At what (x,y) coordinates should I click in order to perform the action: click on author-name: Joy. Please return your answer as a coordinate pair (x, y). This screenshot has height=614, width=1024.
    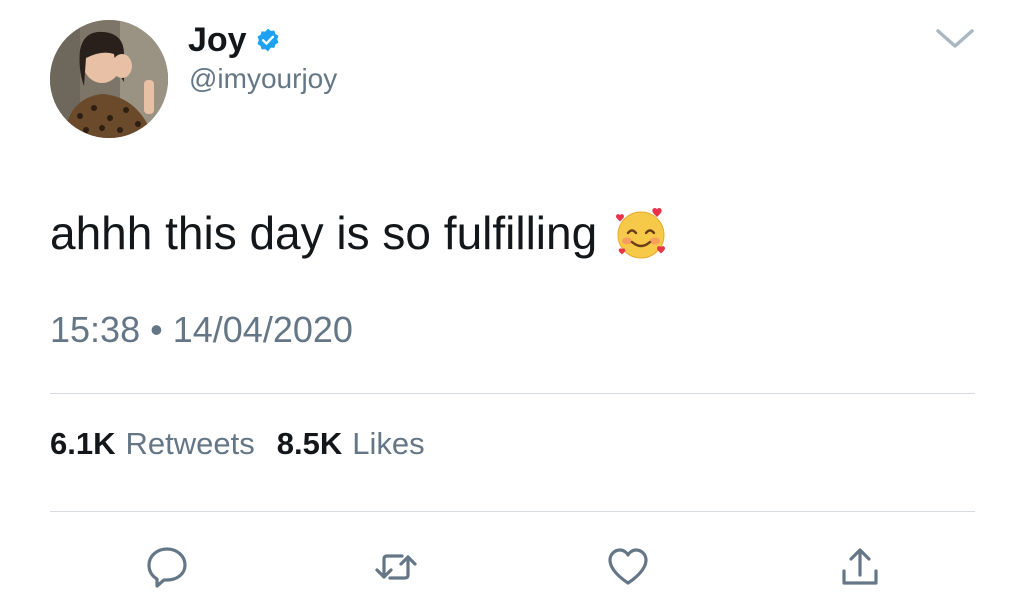
    Looking at the image, I should click on (217, 40).